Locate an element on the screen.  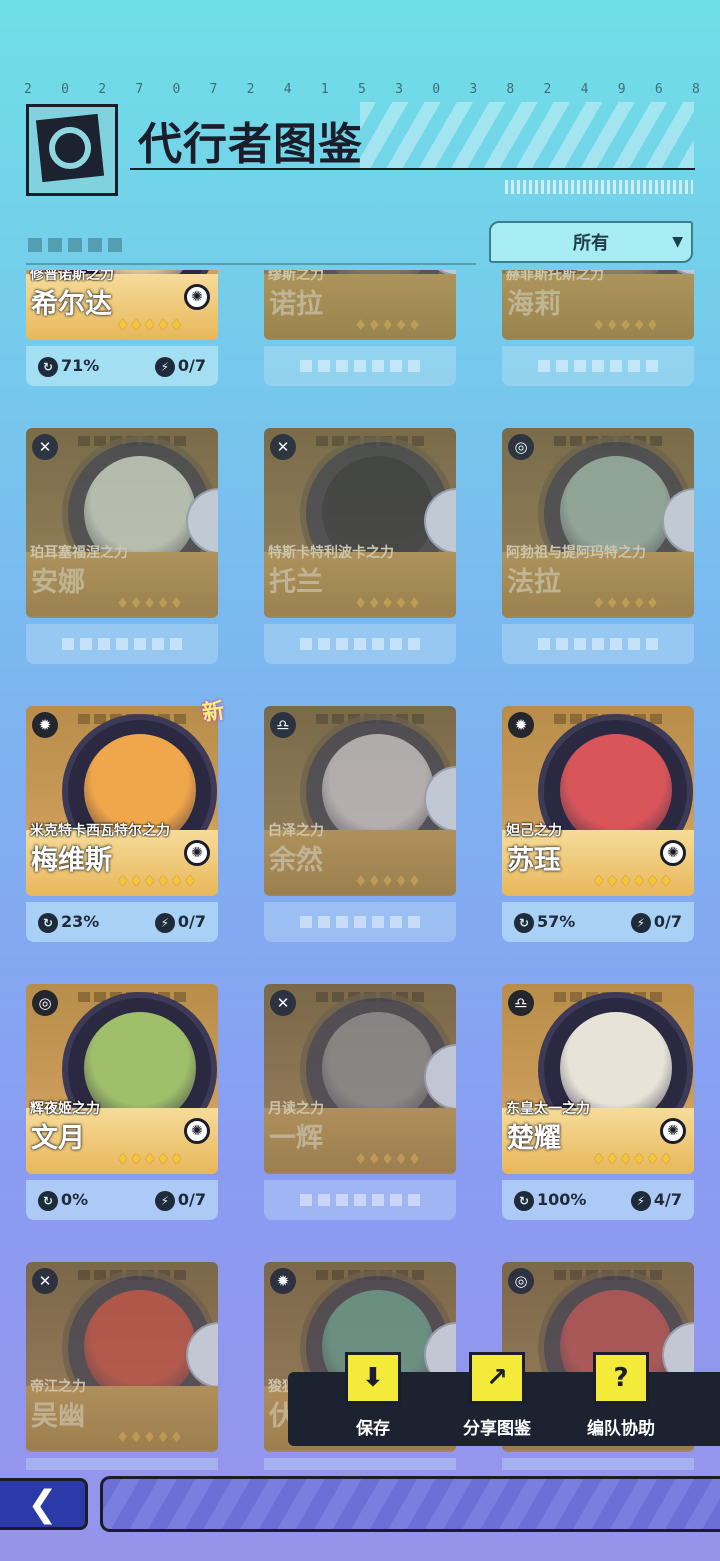
filter-divider is located at coordinates (251, 264).